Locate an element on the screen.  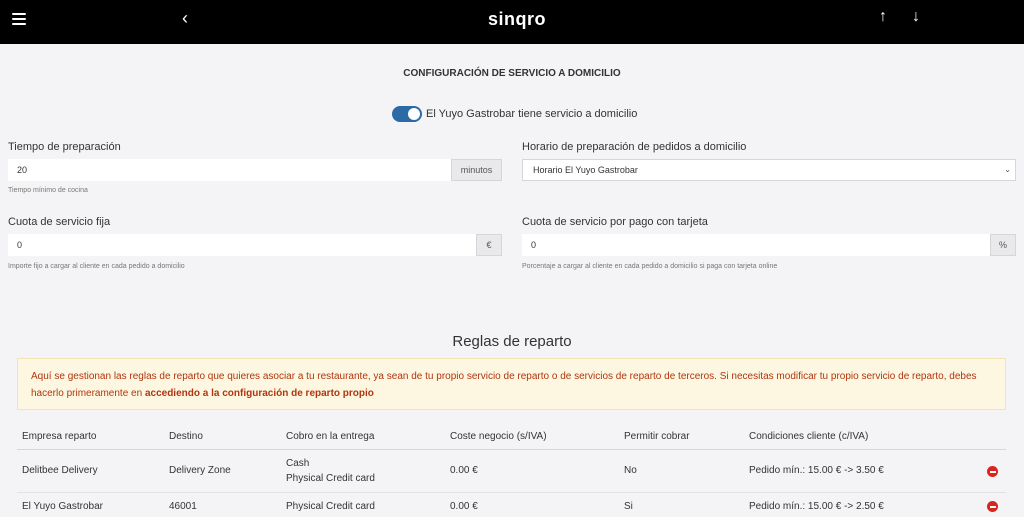
chevron-left-icon: ‹ is located at coordinates (185, 18).